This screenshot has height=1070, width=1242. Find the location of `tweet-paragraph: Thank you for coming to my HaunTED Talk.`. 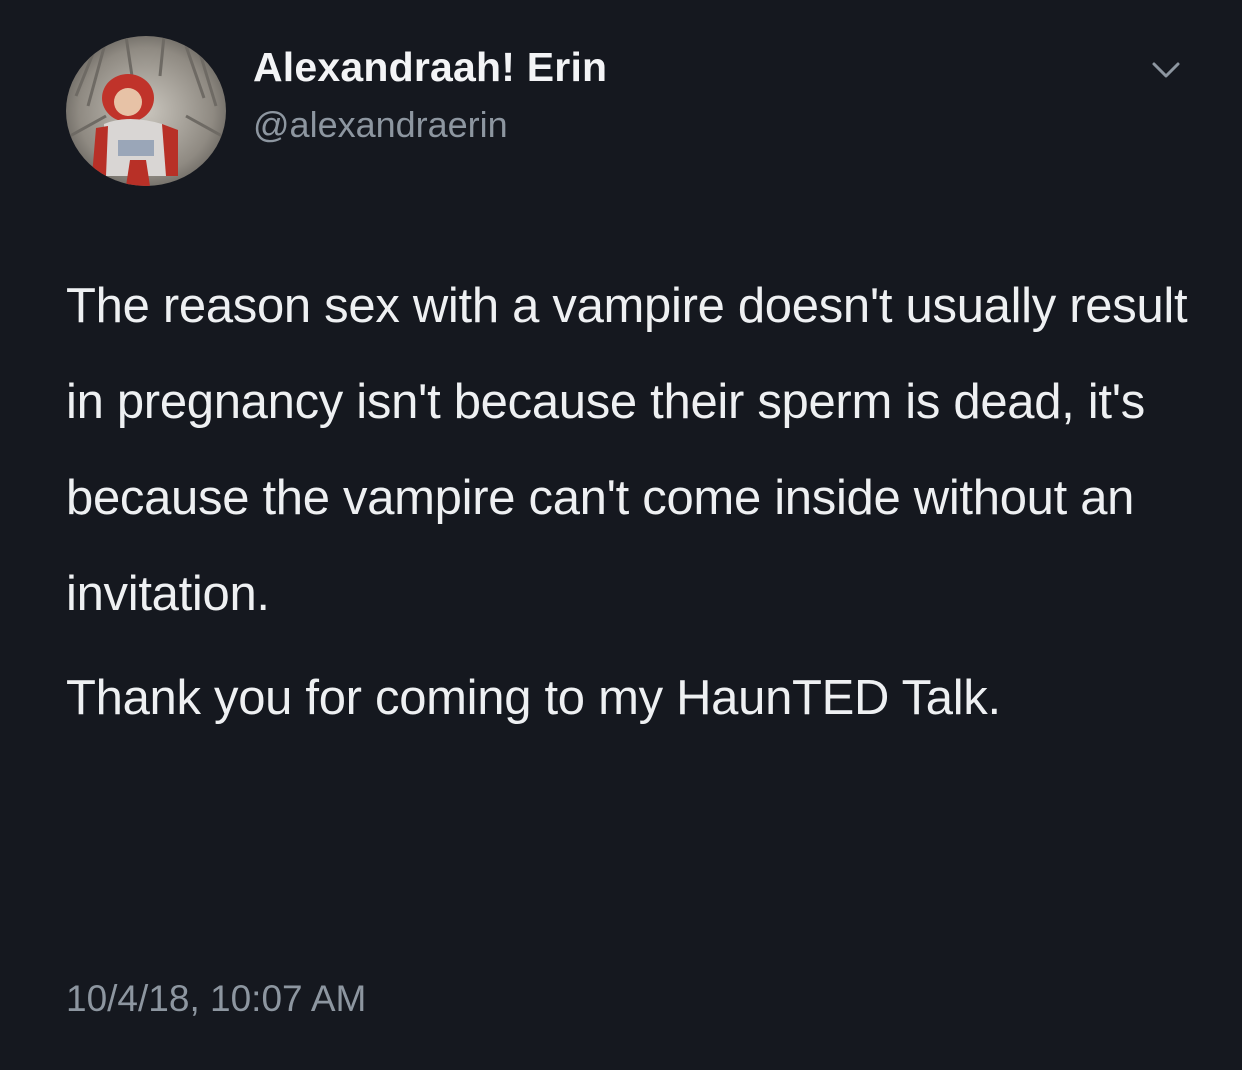

tweet-paragraph: Thank you for coming to my HaunTED Talk. is located at coordinates (533, 698).